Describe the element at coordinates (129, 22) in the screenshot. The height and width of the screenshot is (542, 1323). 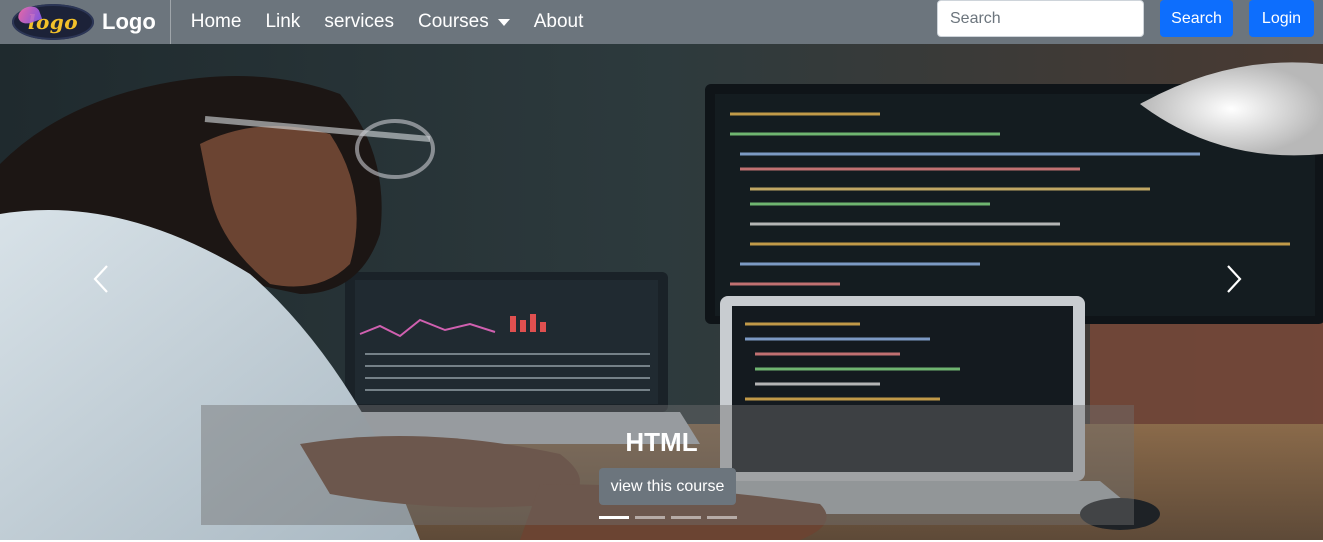
I see `brand-name: Logo` at that location.